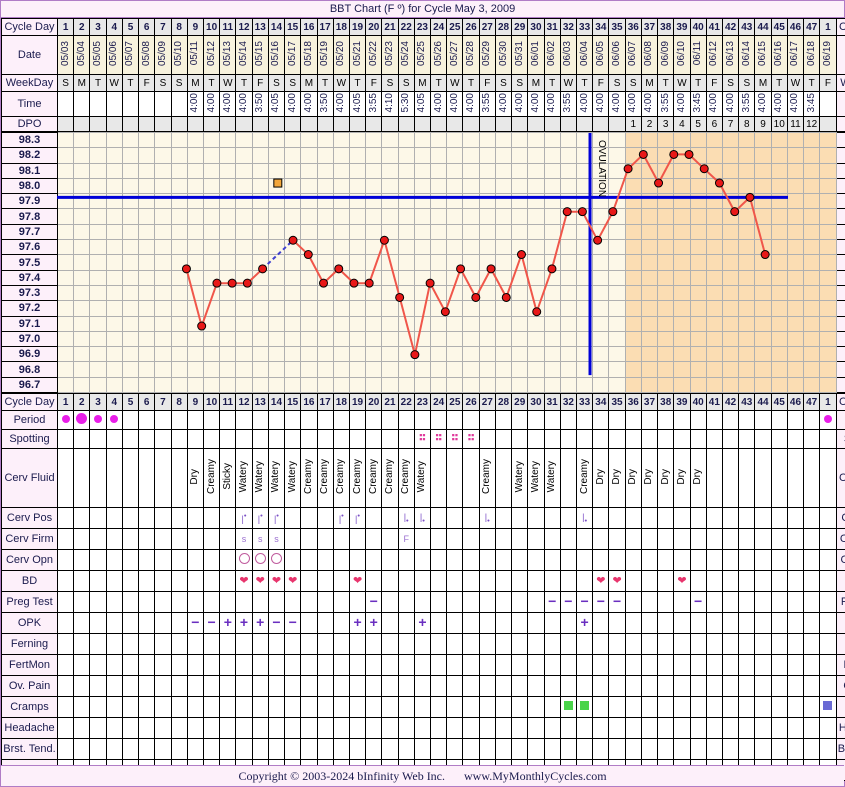  I want to click on cycle_day-cell: 13, so click(260, 27).